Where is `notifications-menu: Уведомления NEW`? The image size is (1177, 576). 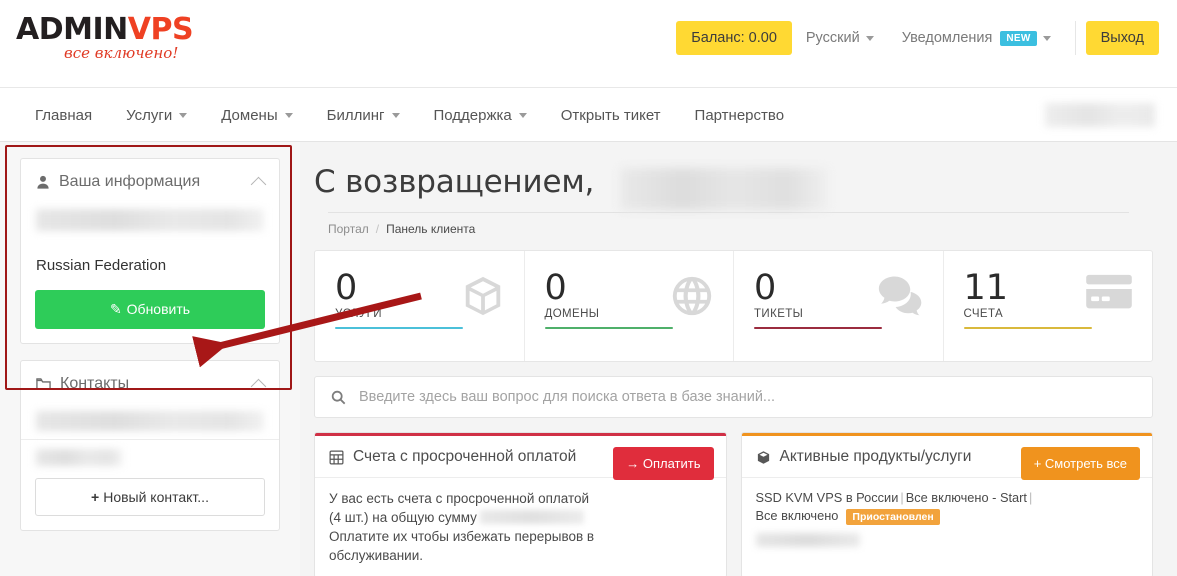
notifications-menu: Уведомления NEW is located at coordinates (976, 38).